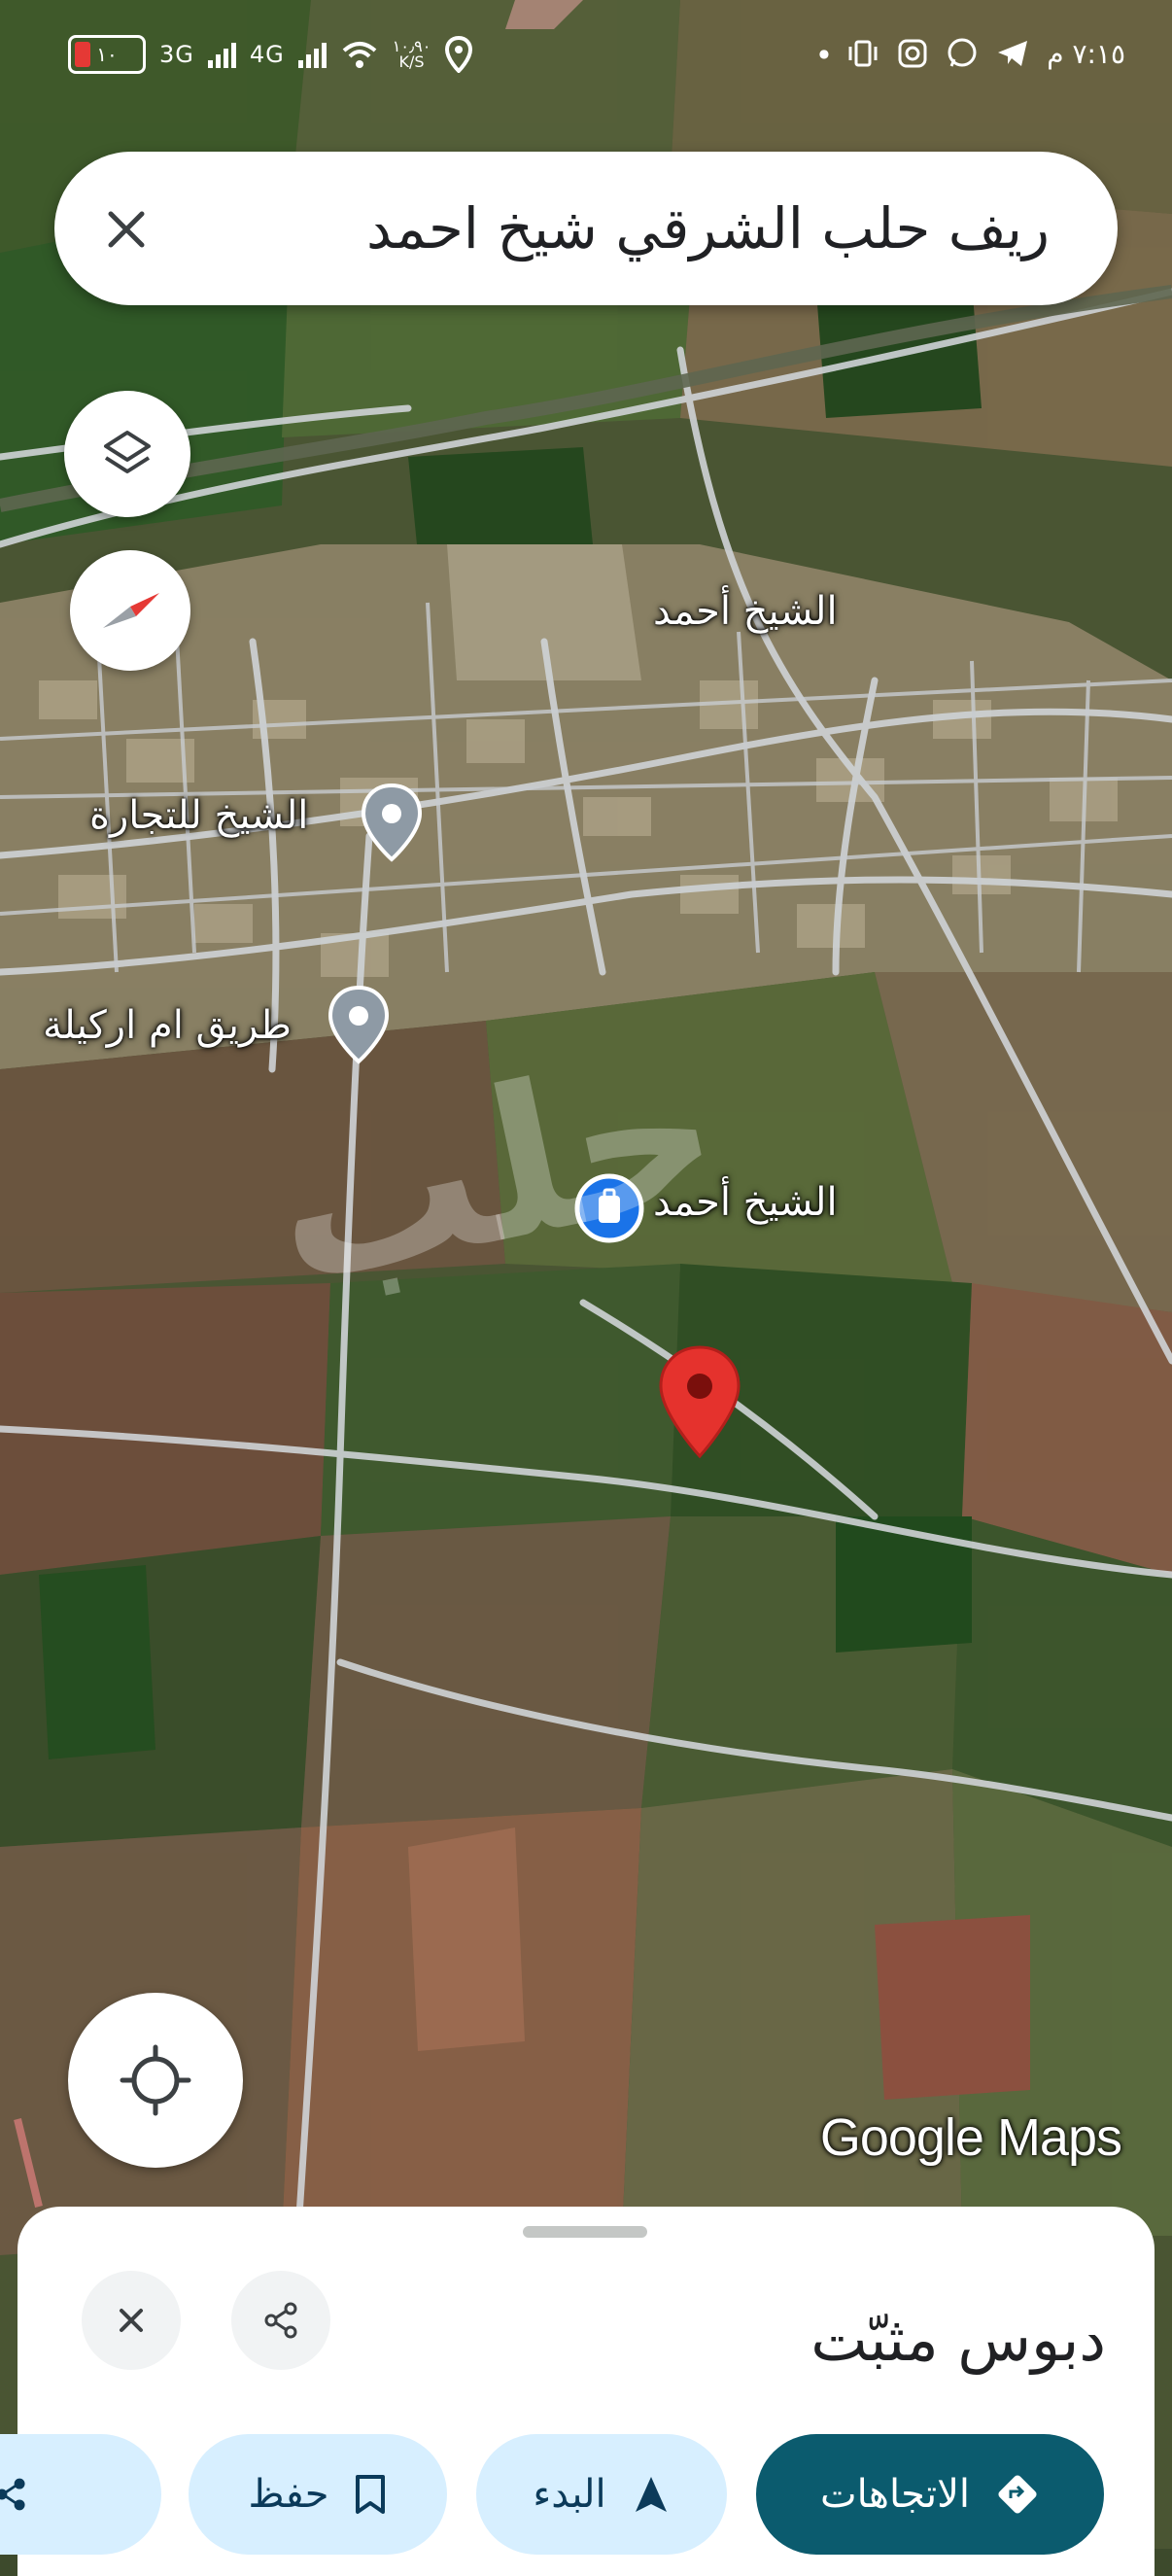  I want to click on signal-2-icon, so click(312, 55).